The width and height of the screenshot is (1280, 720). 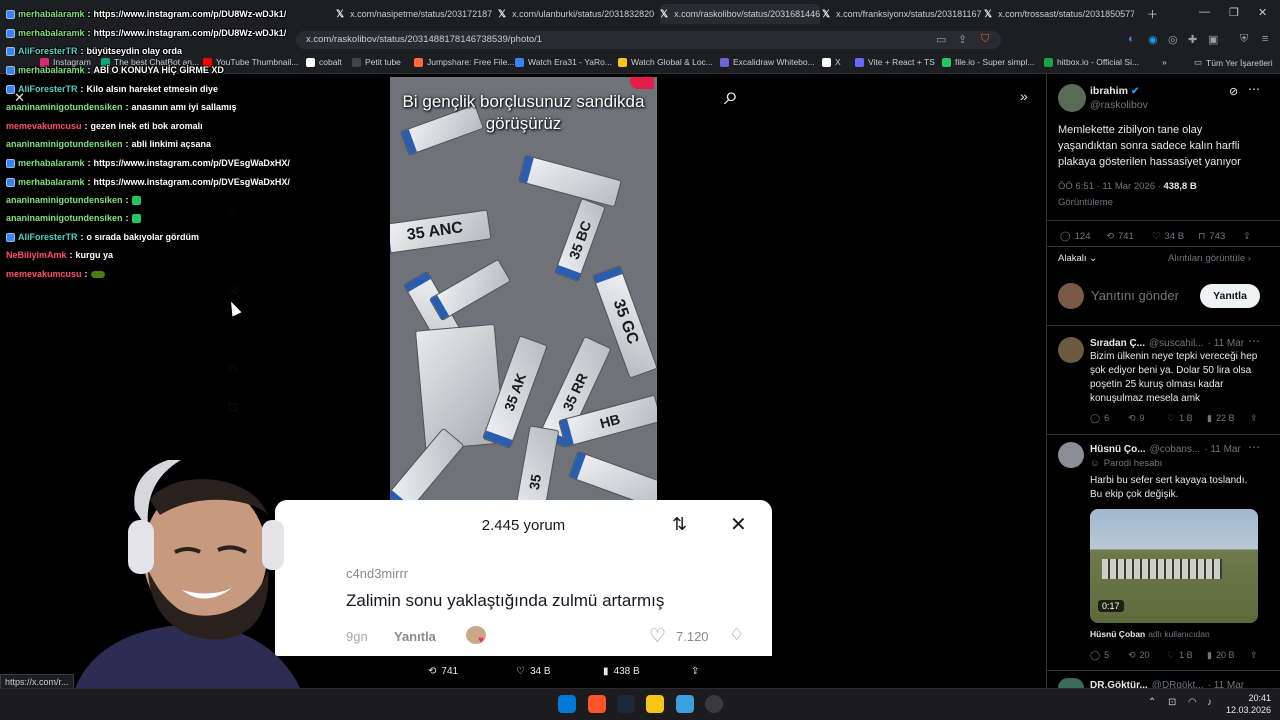 I want to click on clock: 20:41 12.03.2026, so click(x=1248, y=704).